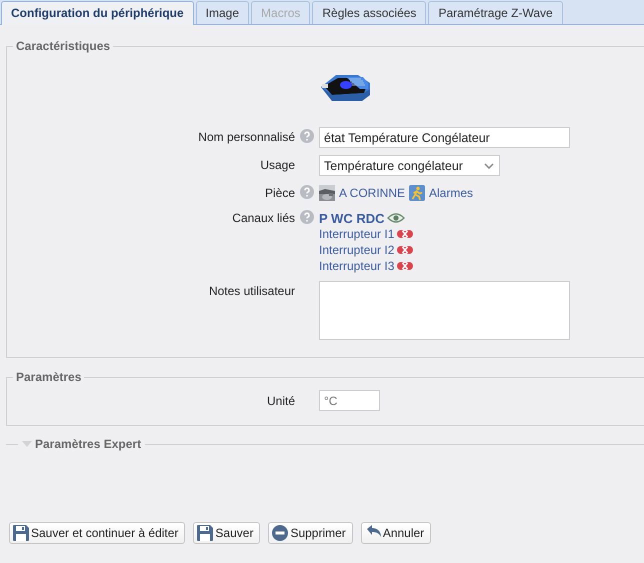  Describe the element at coordinates (280, 400) in the screenshot. I see `field-label: Unité` at that location.